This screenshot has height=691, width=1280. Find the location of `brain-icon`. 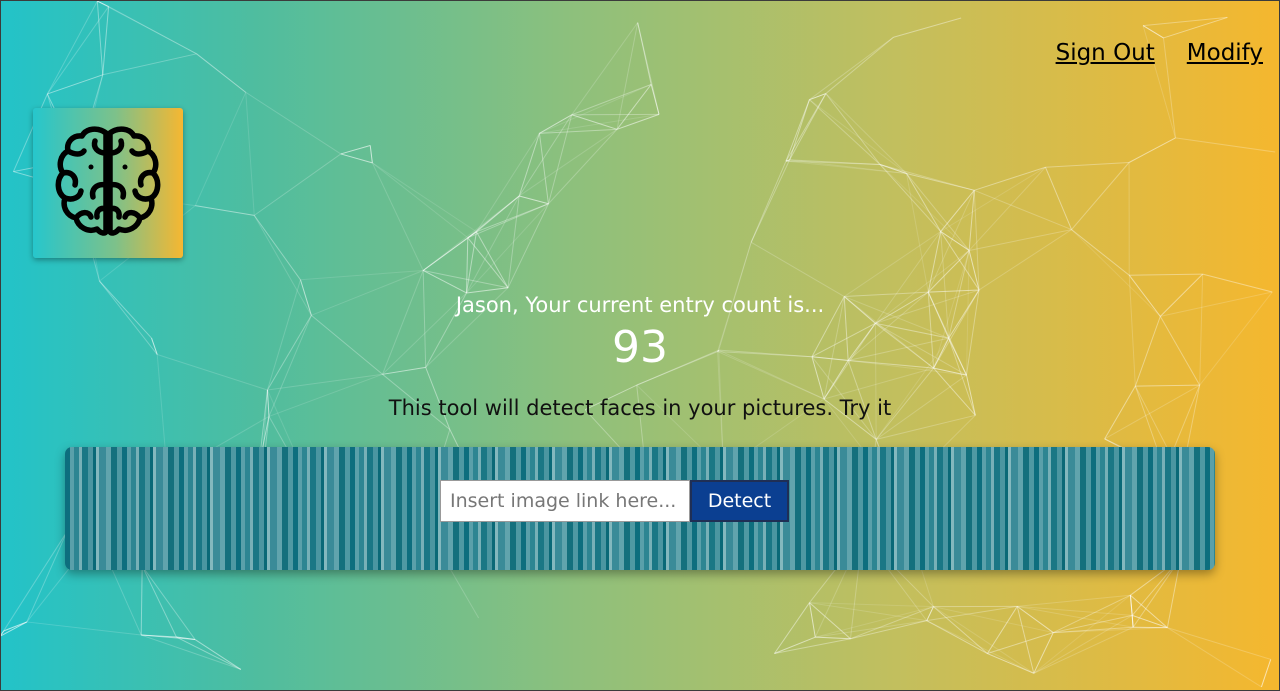

brain-icon is located at coordinates (108, 181).